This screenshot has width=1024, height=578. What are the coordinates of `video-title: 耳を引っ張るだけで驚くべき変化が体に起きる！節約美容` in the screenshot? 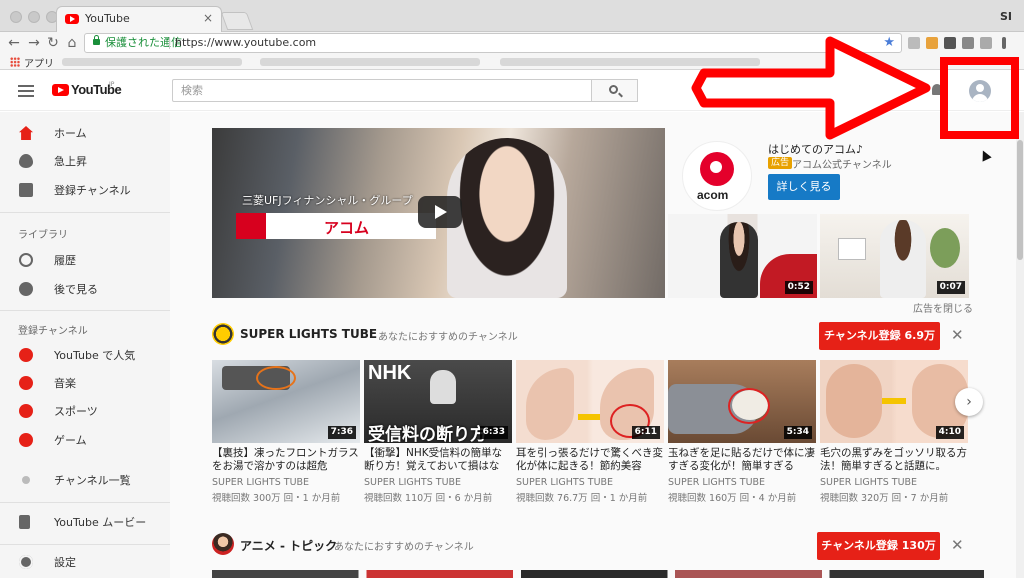 It's located at (590, 460).